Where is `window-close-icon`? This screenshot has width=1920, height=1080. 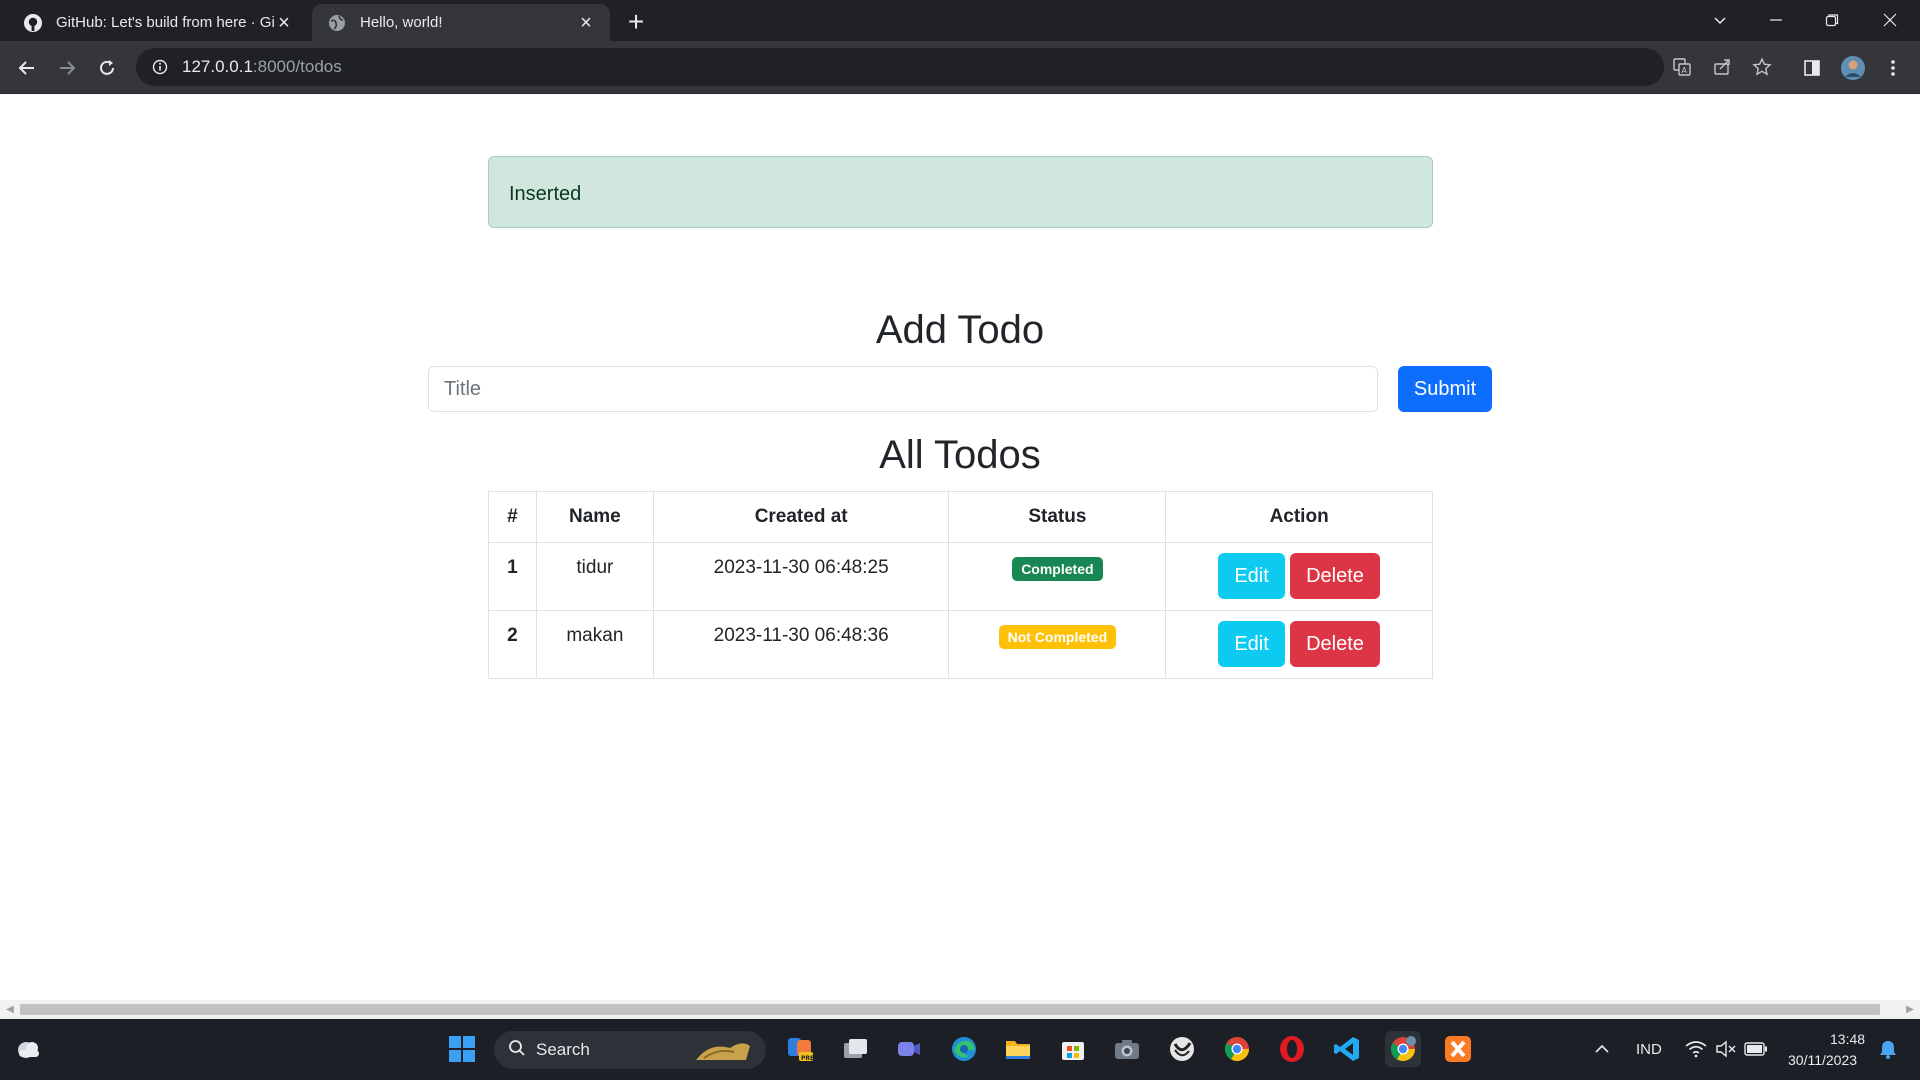
window-close-icon is located at coordinates (1890, 20).